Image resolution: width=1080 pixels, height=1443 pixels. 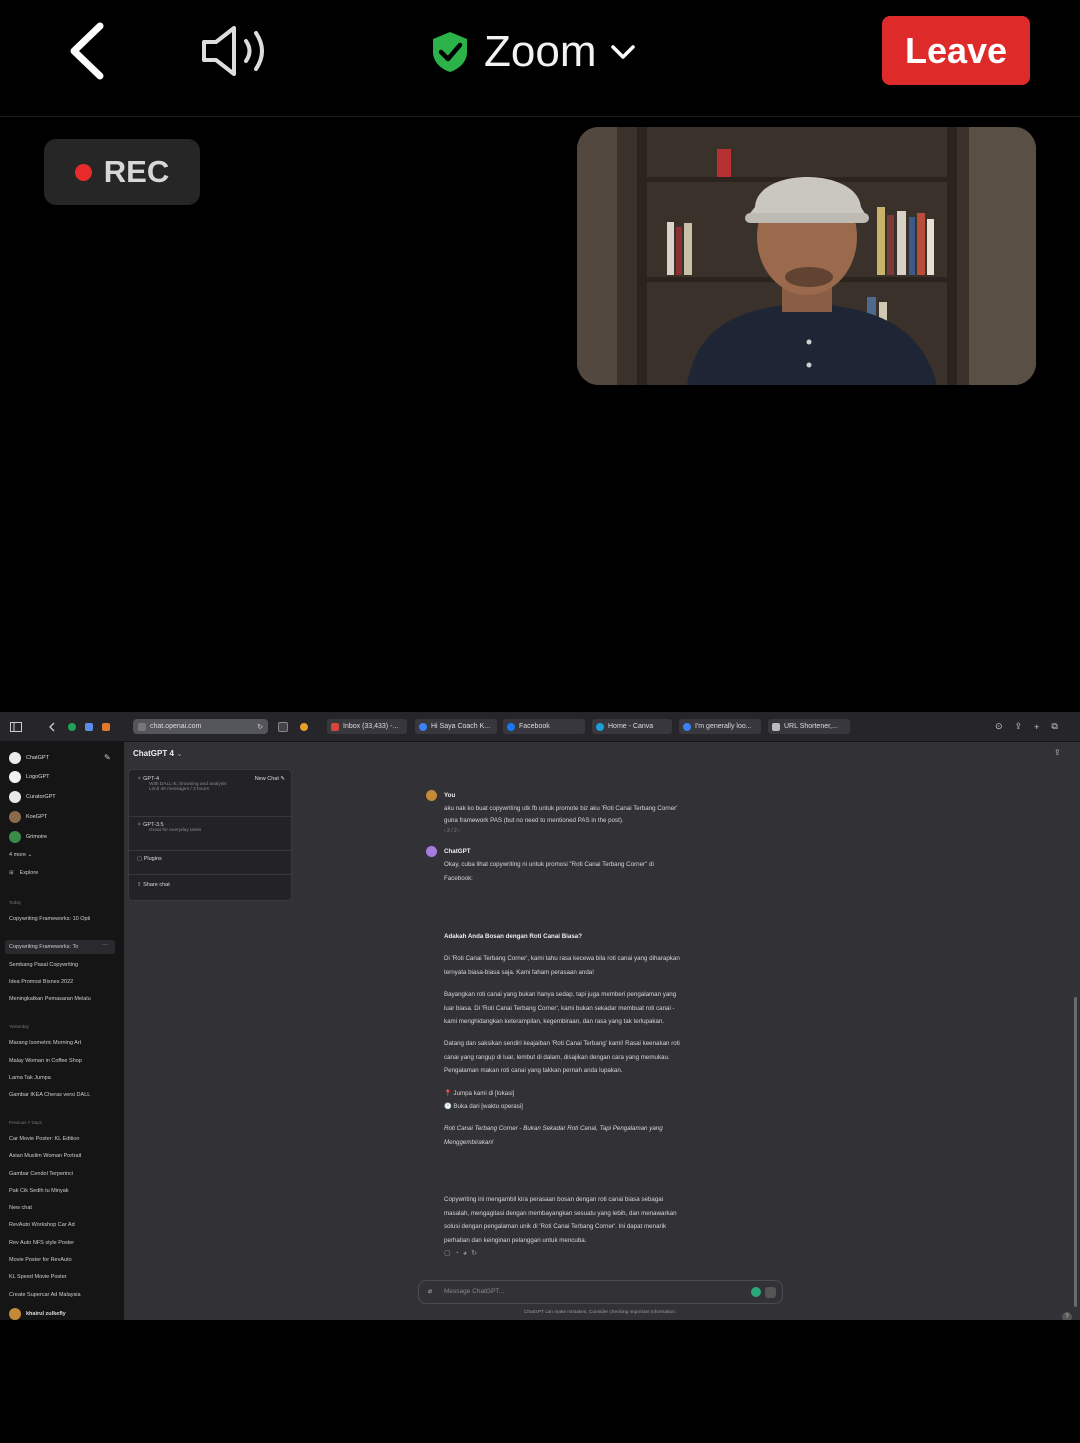 What do you see at coordinates (540, 51) in the screenshot?
I see `meeting-title: Zoom` at bounding box center [540, 51].